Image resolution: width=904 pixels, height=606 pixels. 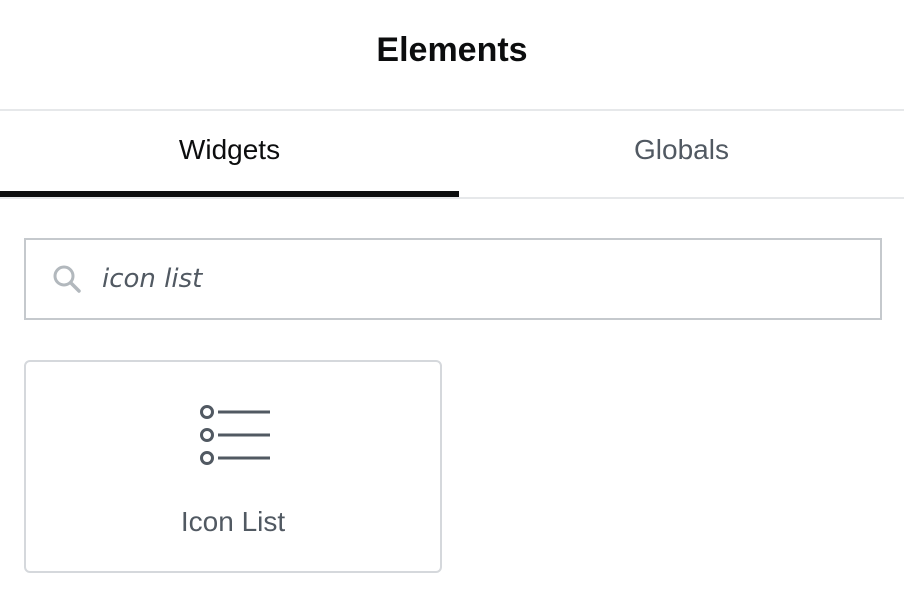 I want to click on tab-bar: Widgets Globals, so click(x=452, y=155).